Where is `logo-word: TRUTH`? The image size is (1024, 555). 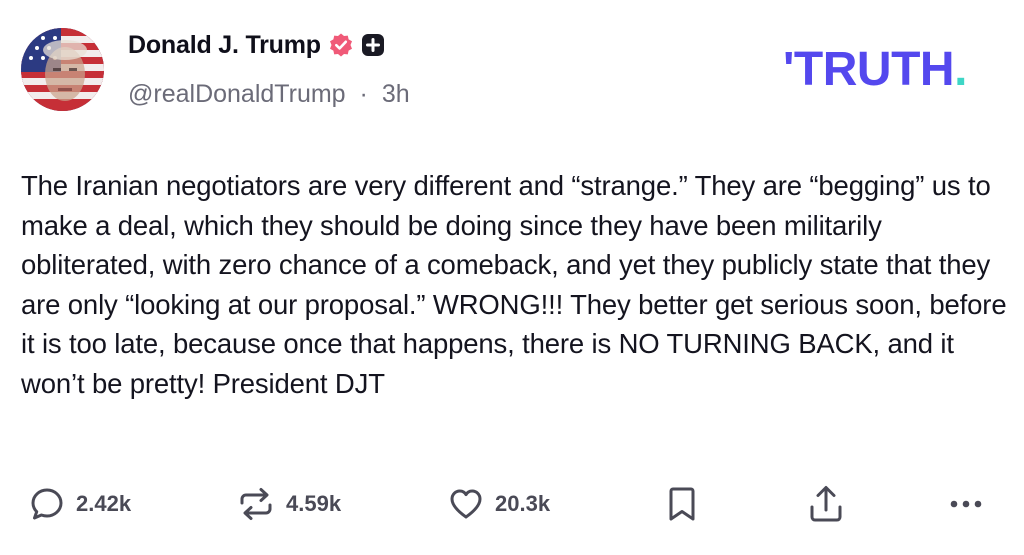 logo-word: TRUTH is located at coordinates (874, 69).